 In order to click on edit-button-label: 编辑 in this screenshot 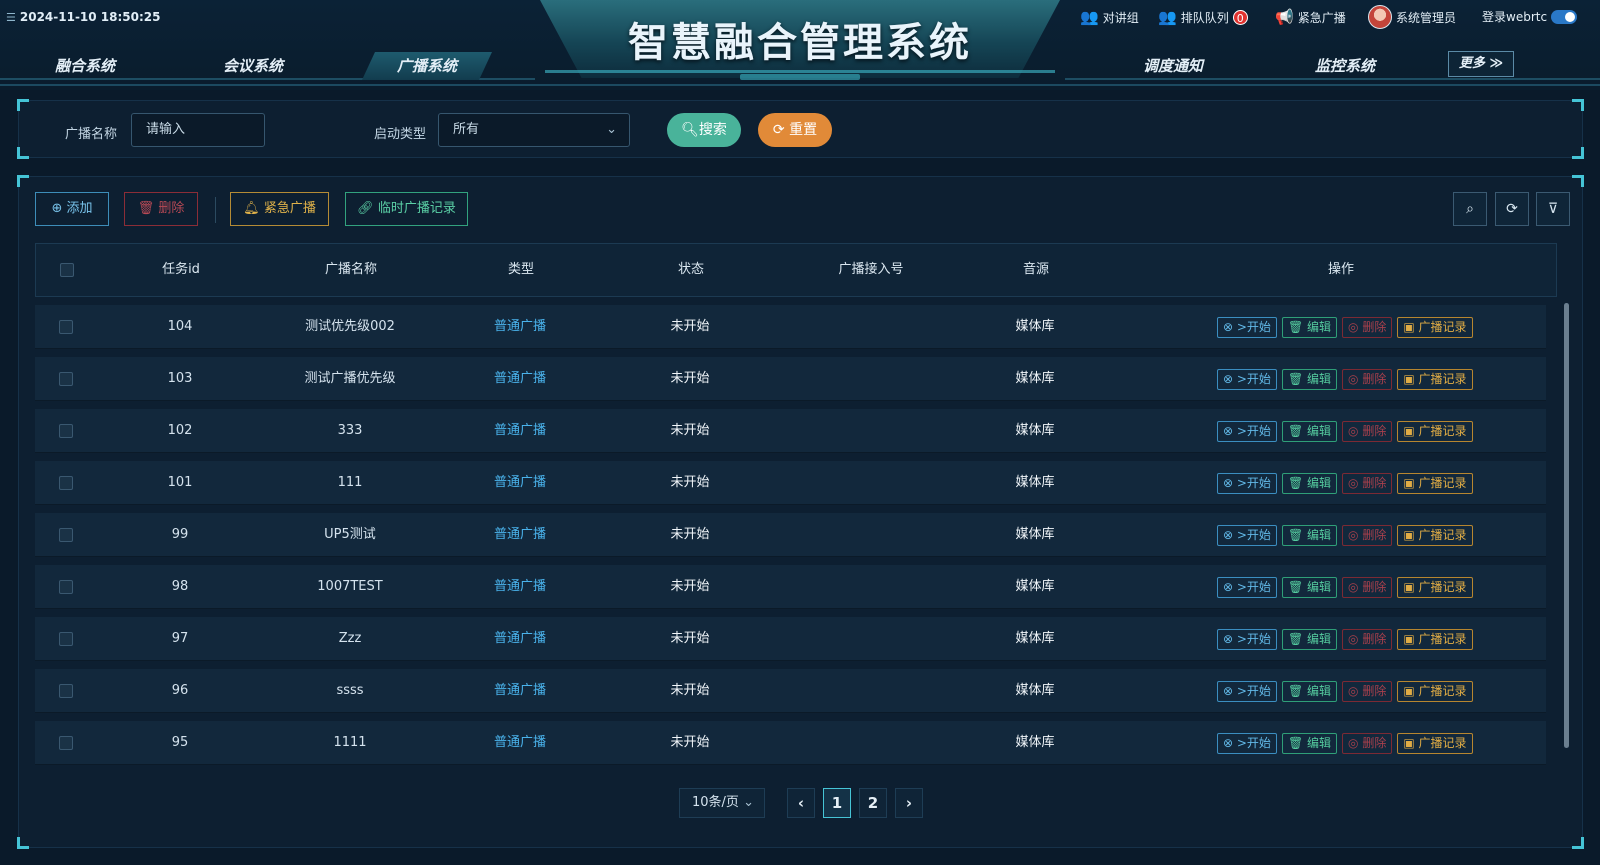, I will do `click(1319, 327)`.